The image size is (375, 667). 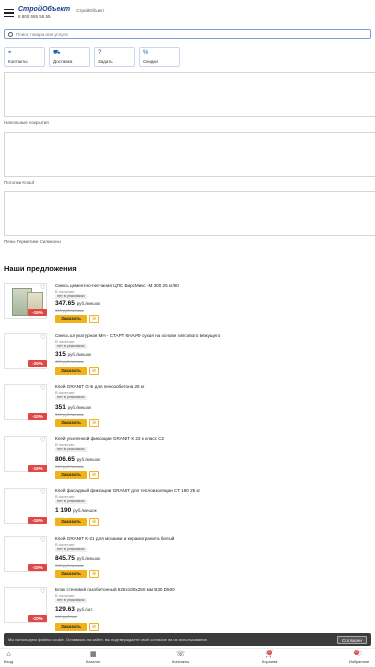 I want to click on logo: СтройОбъект 8 800 555 55 55, so click(x=44, y=13).